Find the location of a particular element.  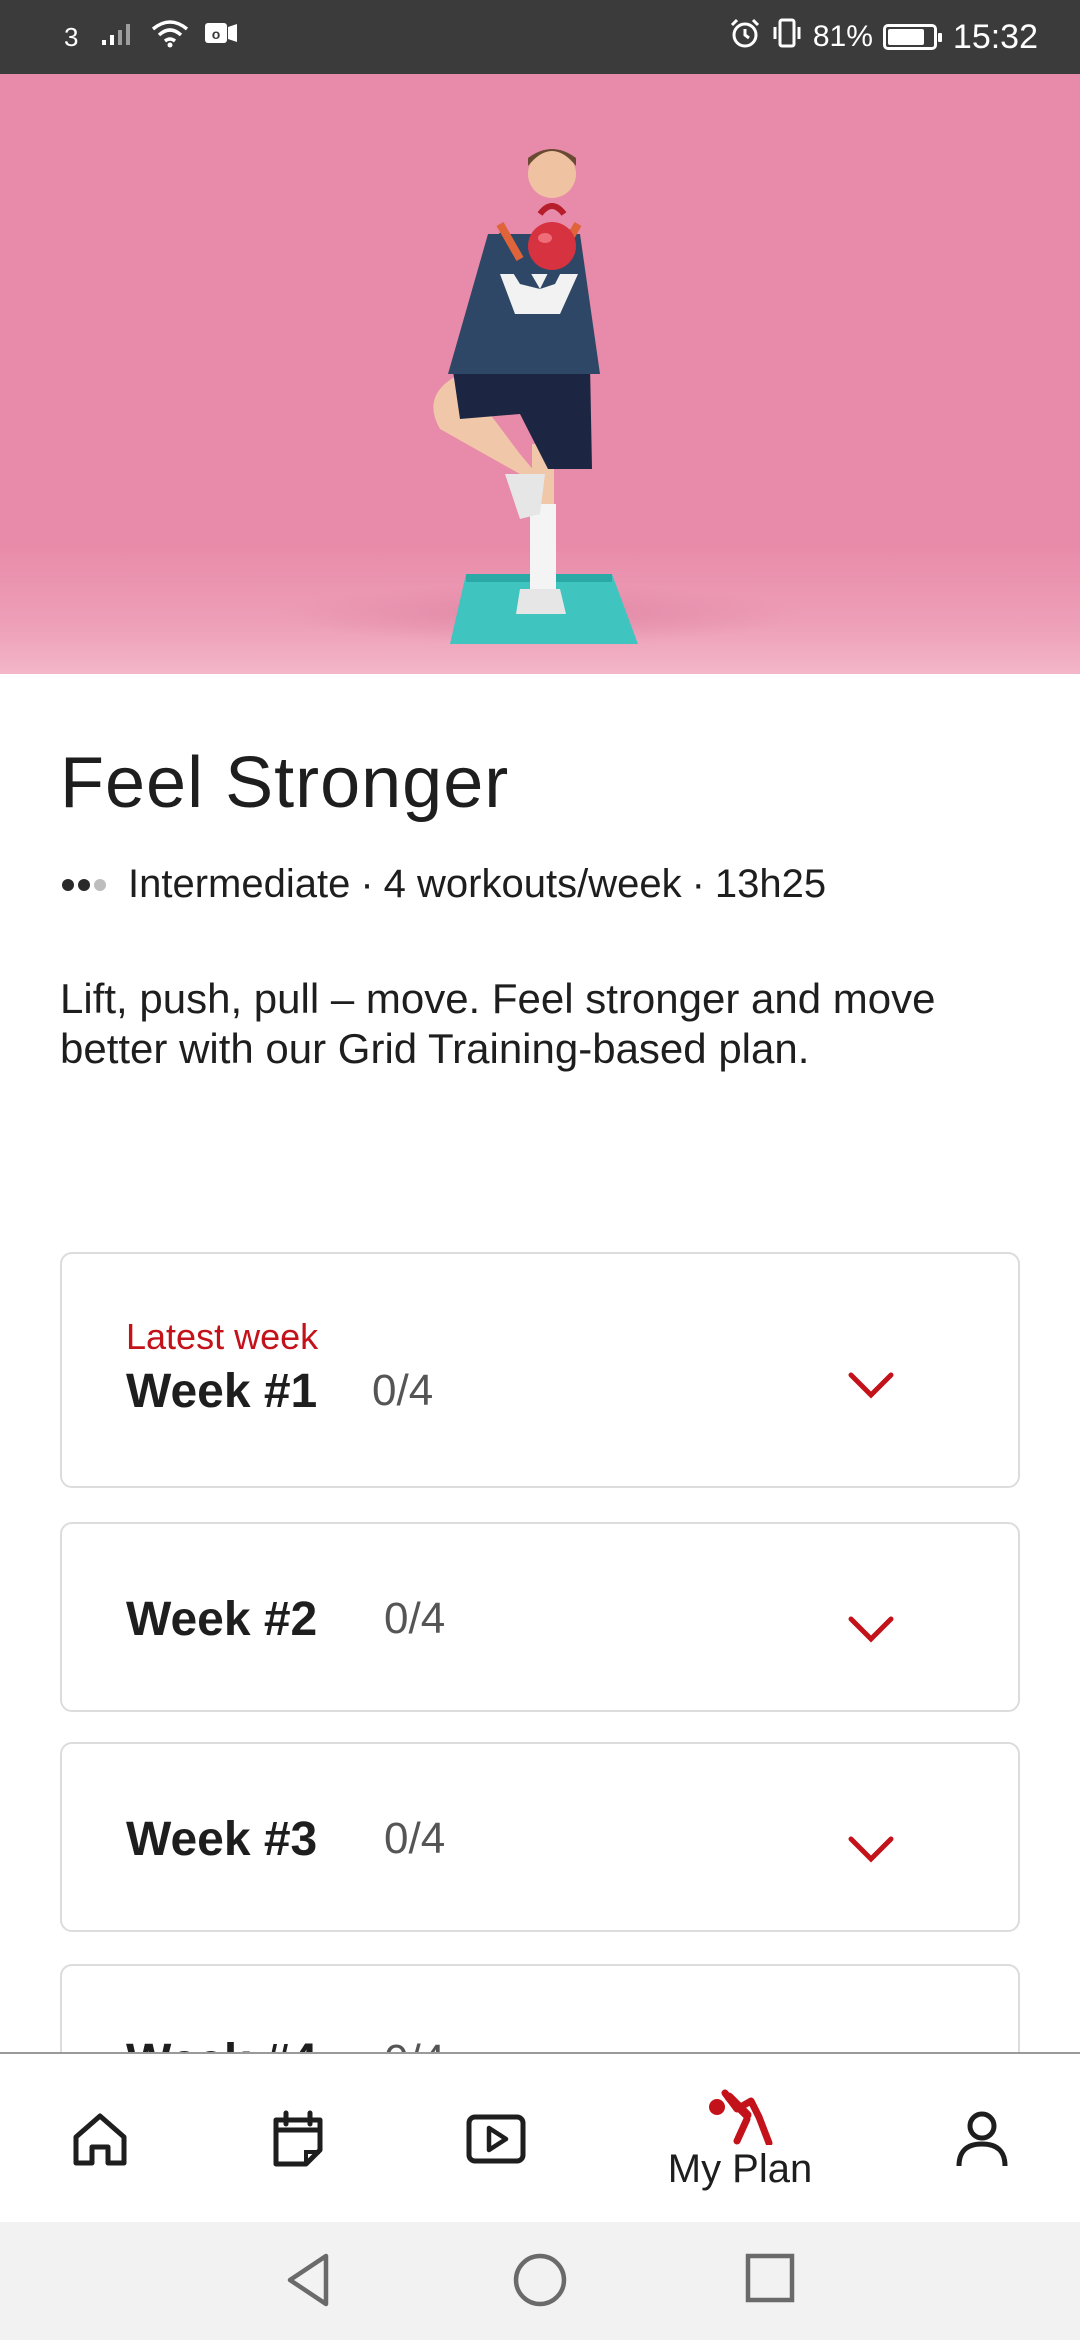

week-card-3: Week #3 0/4 is located at coordinates (540, 1837).